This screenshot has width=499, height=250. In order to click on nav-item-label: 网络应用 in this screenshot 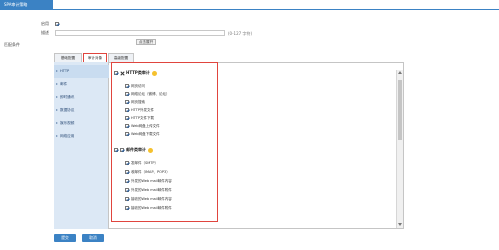, I will do `click(67, 136)`.